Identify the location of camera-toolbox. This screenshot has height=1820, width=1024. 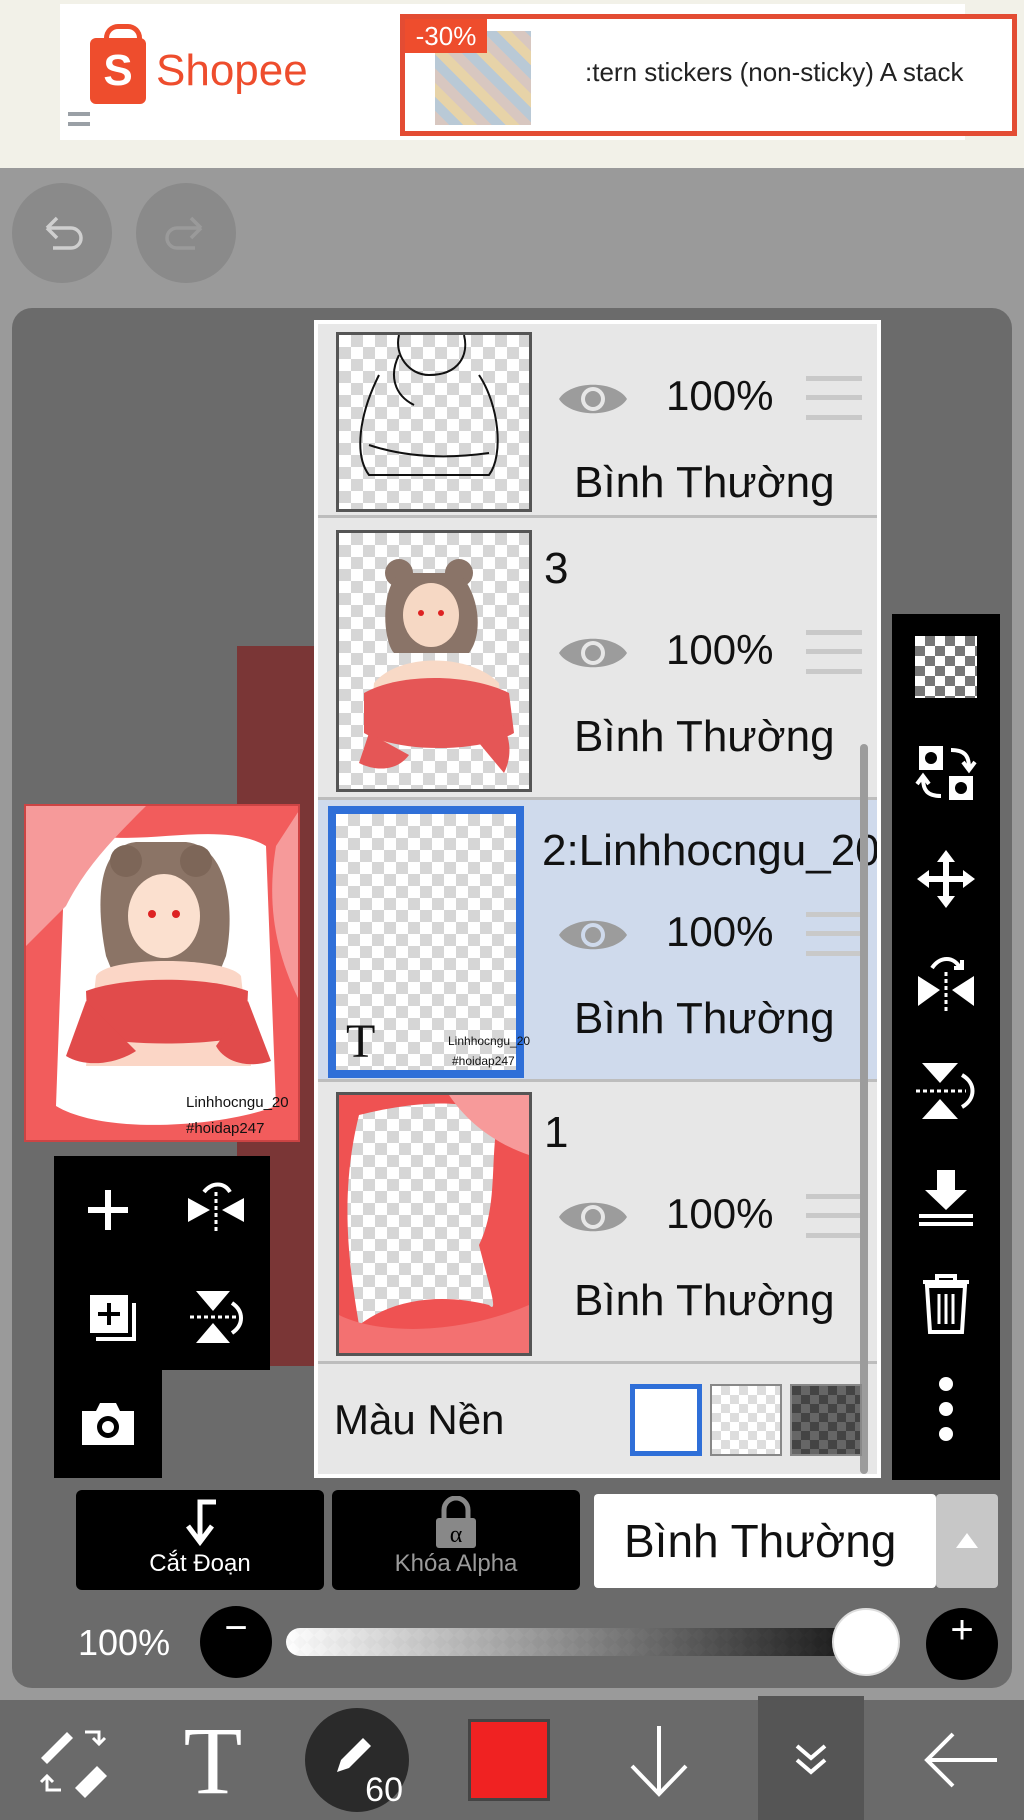
(108, 1424).